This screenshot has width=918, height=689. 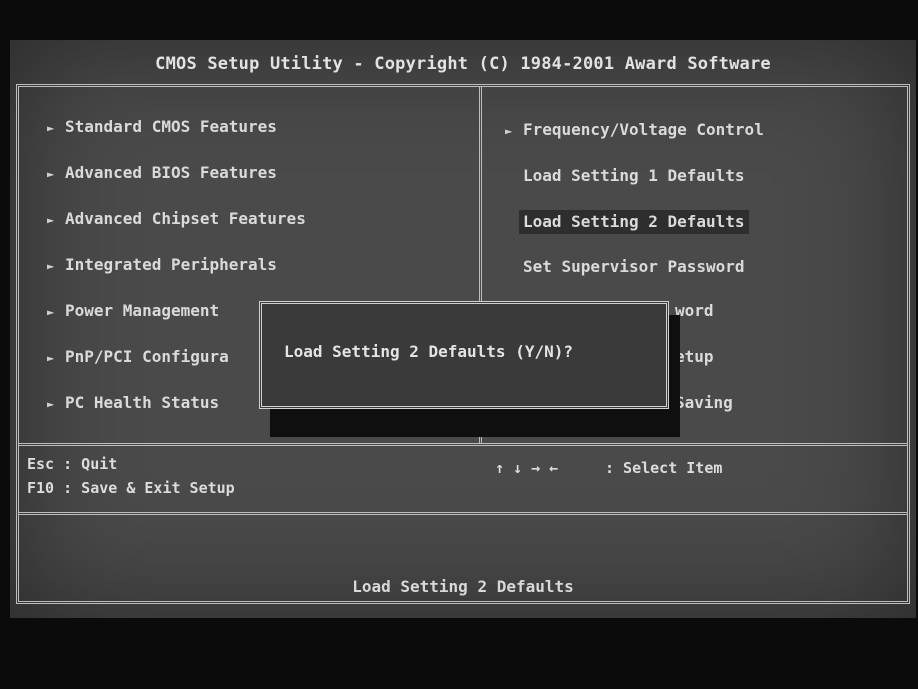 I want to click on menu-item-set-supervisor-password: Set Supervisor Password, so click(x=634, y=267).